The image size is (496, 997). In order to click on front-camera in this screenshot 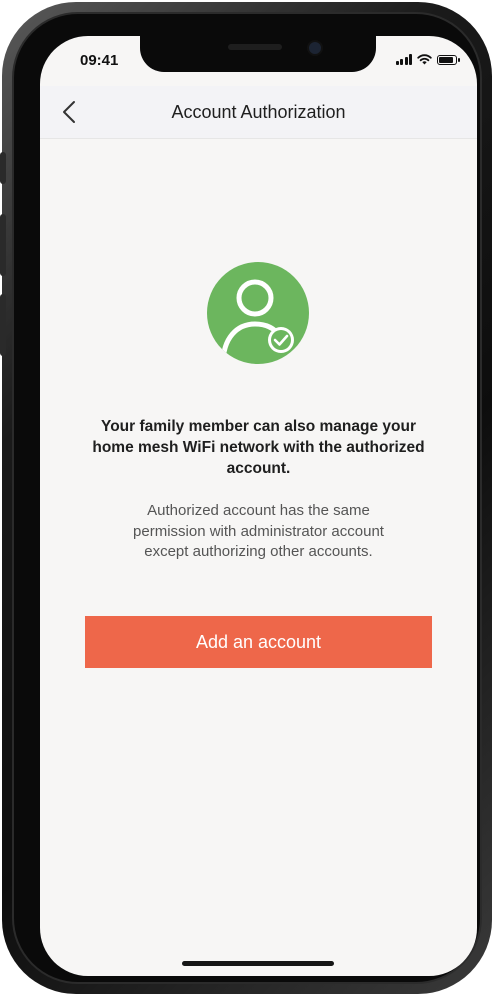, I will do `click(315, 48)`.